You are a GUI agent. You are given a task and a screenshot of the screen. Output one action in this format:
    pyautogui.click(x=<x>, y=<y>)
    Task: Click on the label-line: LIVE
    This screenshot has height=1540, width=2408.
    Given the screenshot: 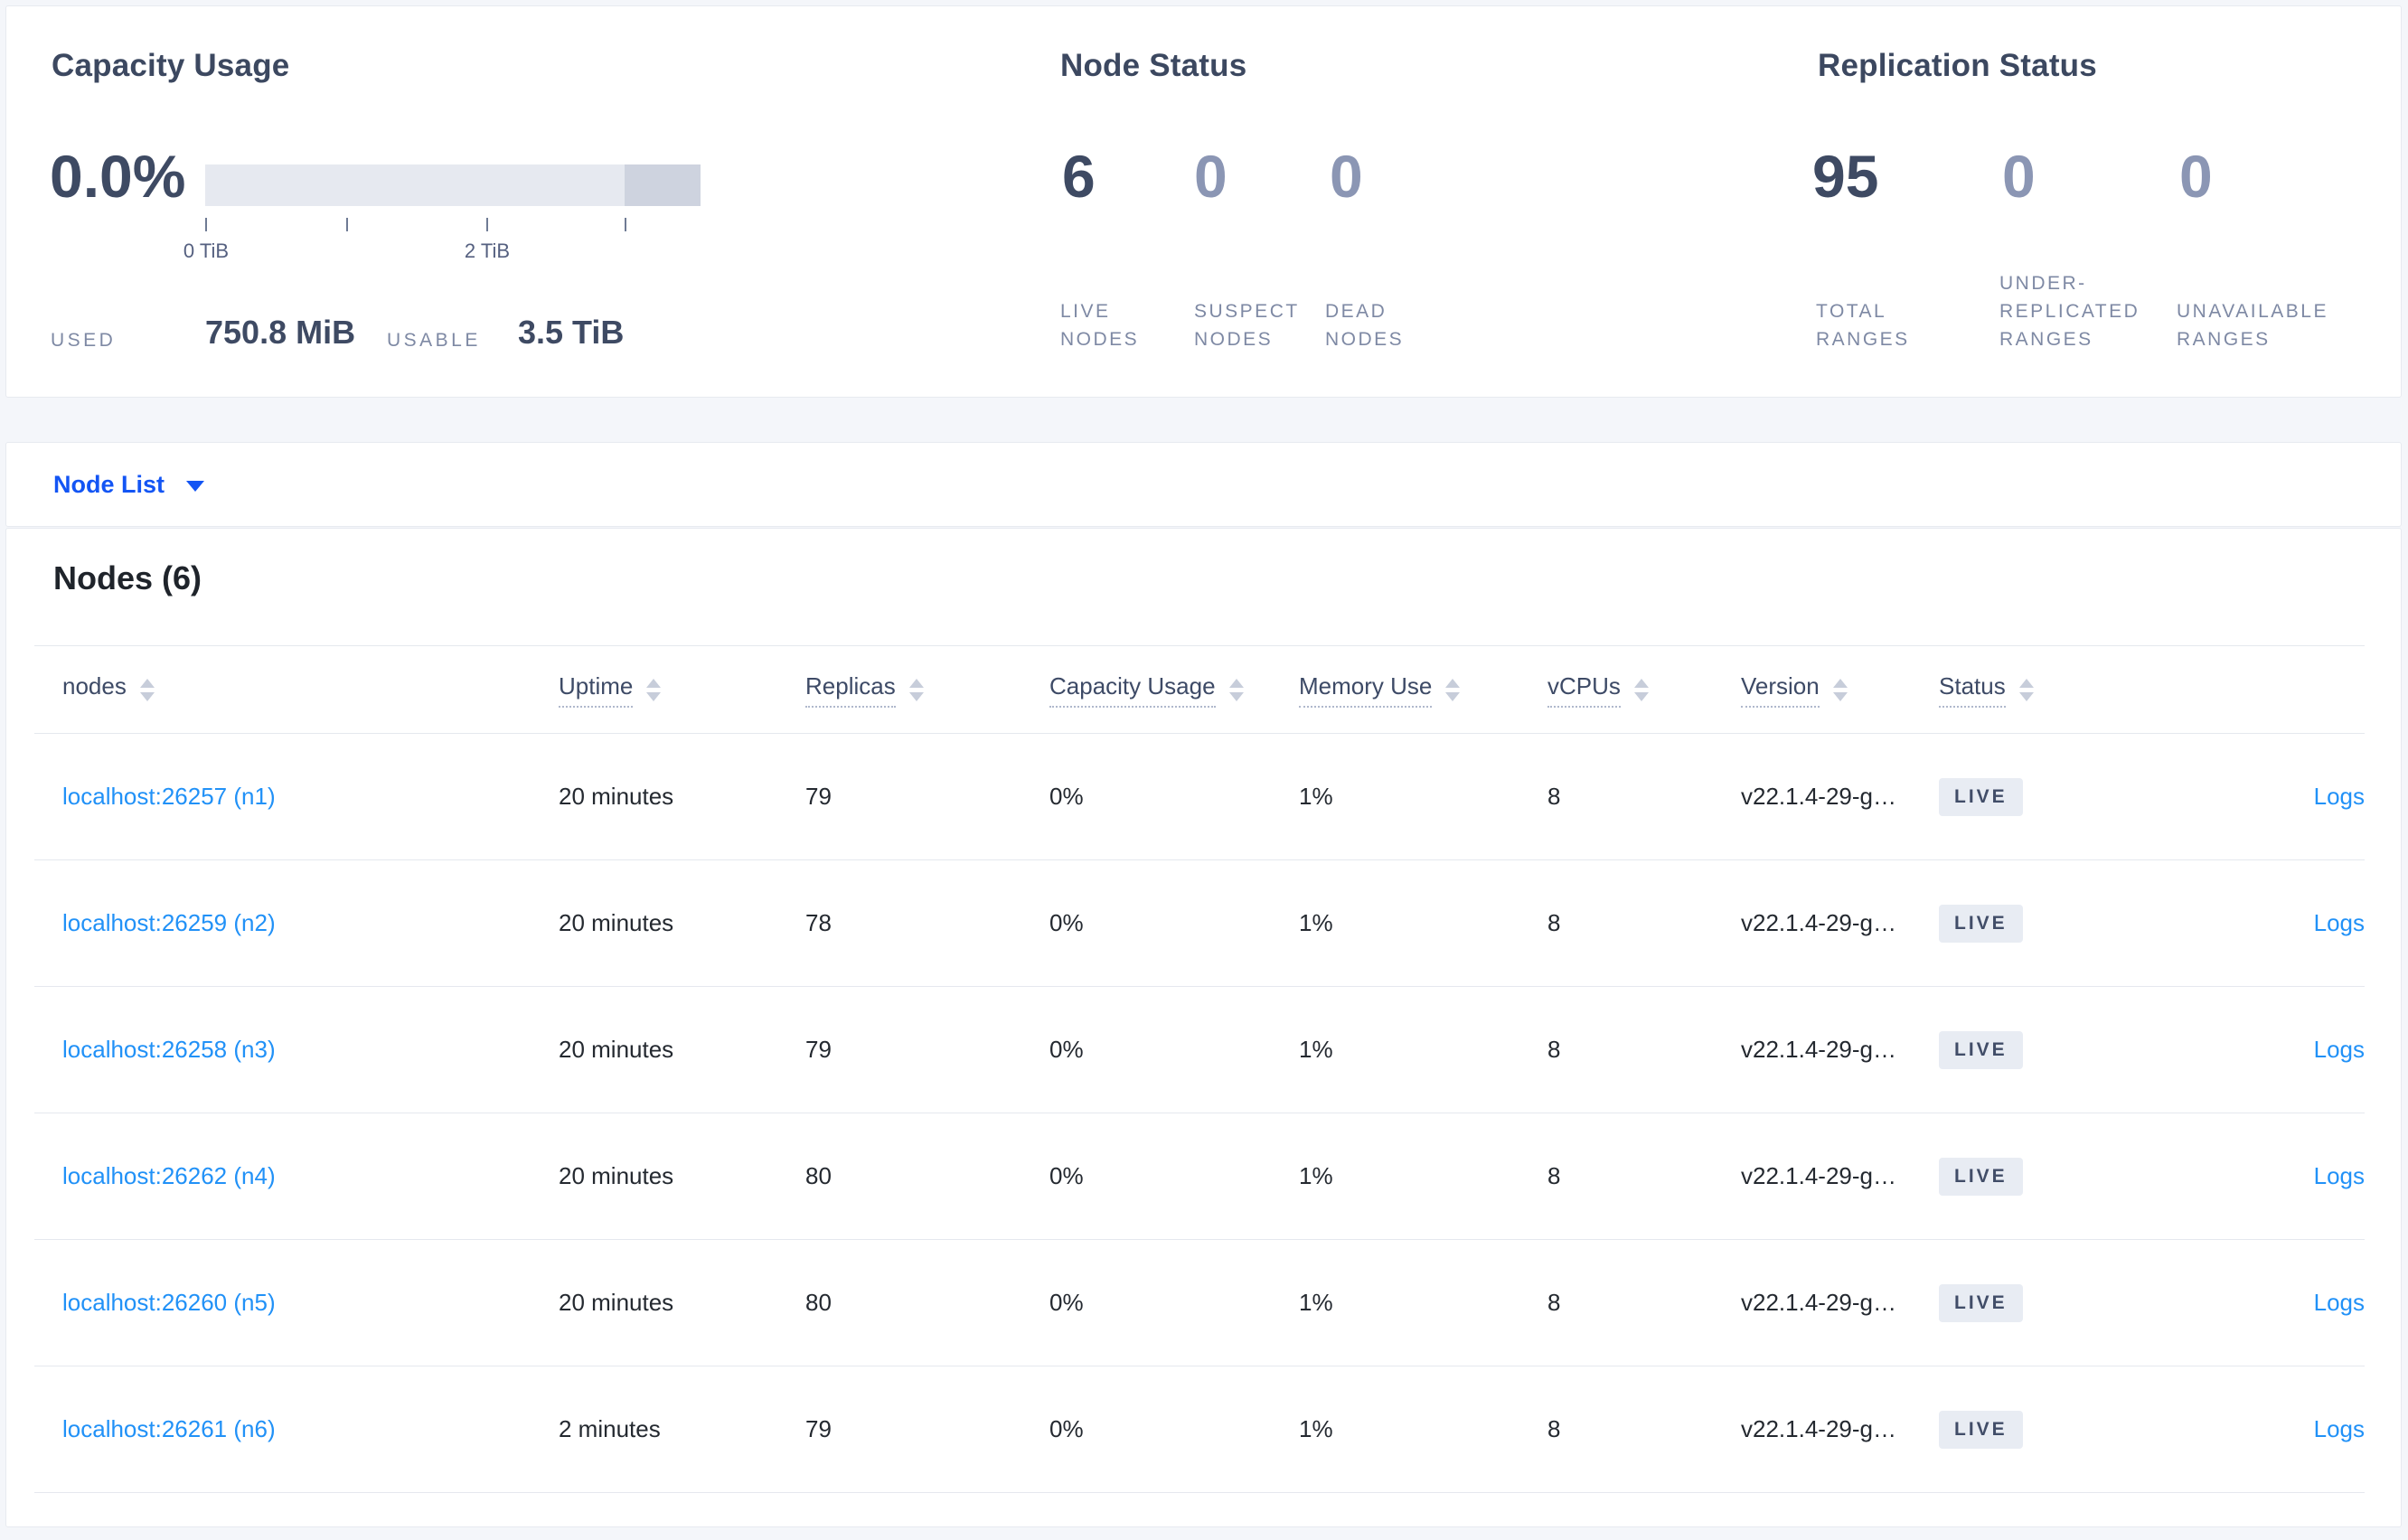 What is the action you would take?
    pyautogui.click(x=1085, y=311)
    